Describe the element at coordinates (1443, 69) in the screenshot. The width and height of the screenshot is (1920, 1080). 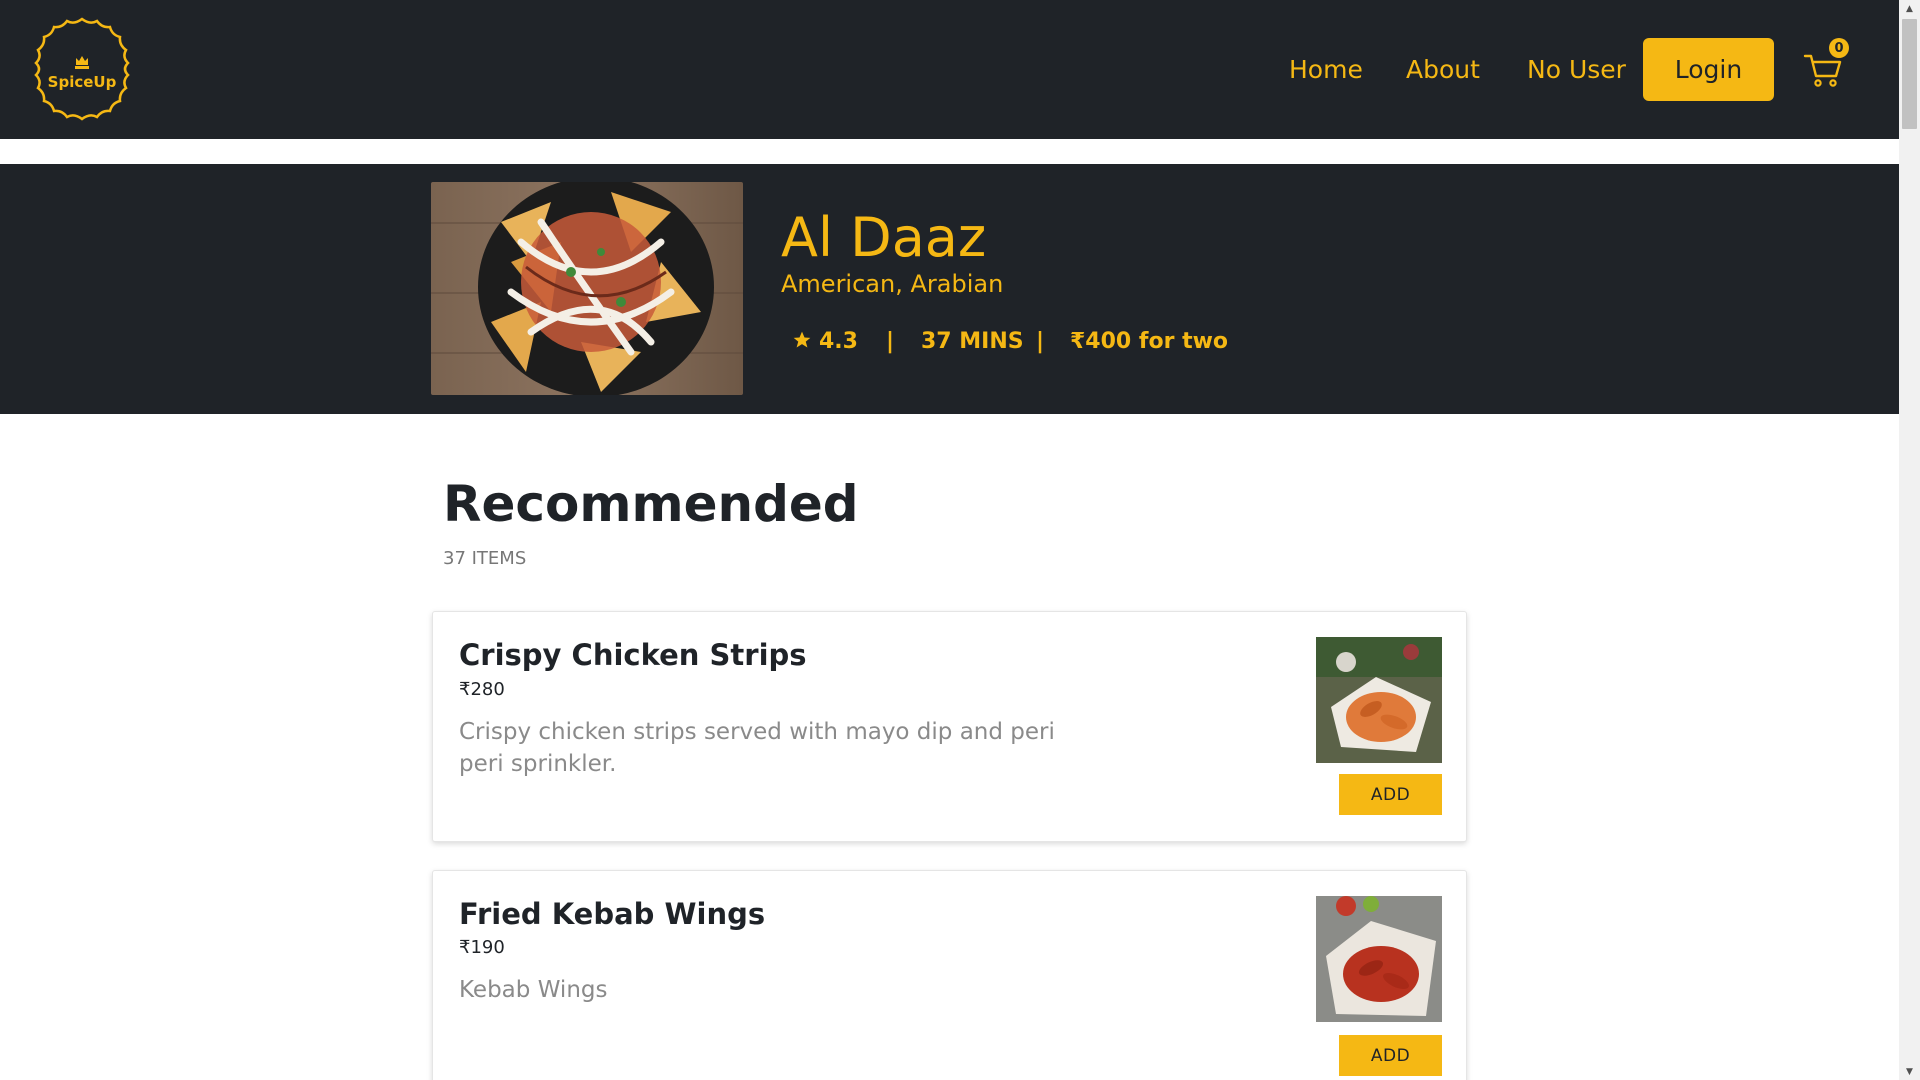
I see `nav-about-link: About` at that location.